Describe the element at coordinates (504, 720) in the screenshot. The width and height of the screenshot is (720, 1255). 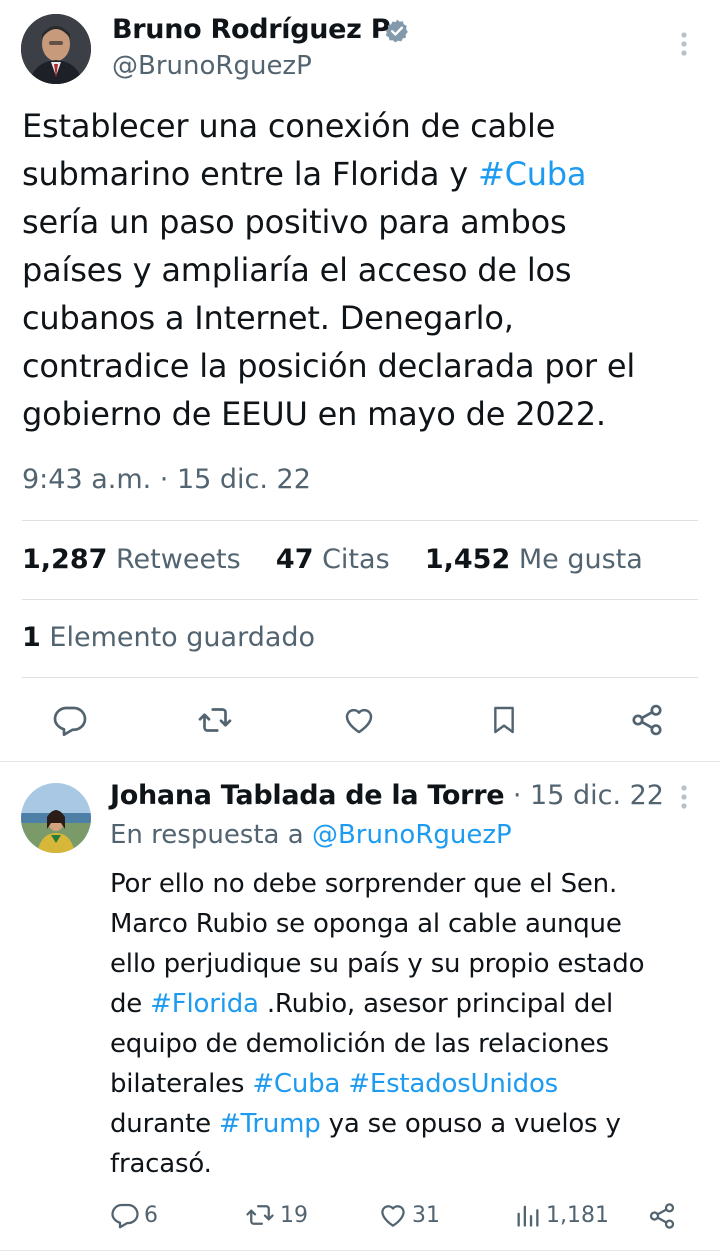
I see `bookmark-icon` at that location.